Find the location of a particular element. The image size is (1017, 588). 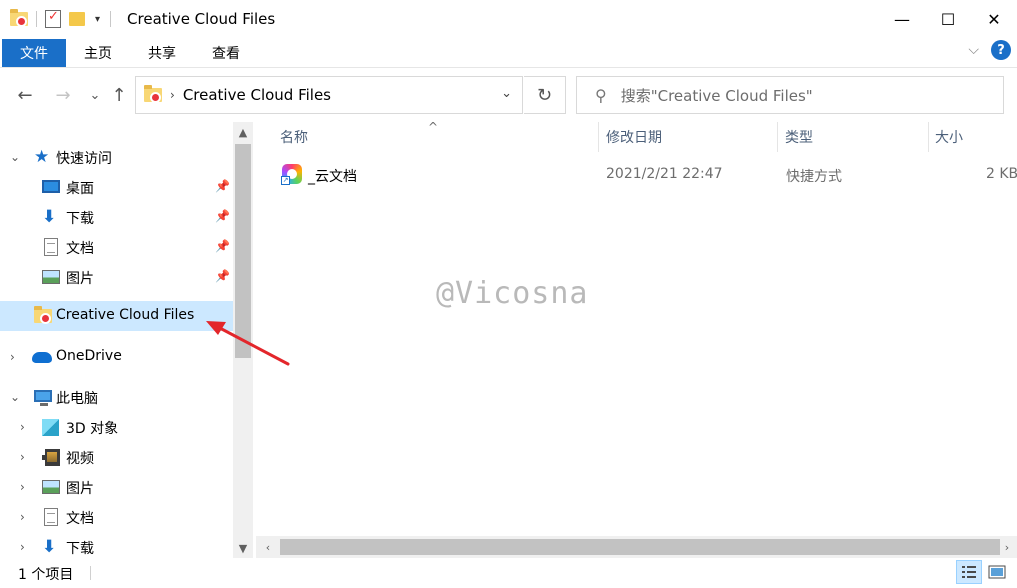

nav-item-creative-cloud-files: Creative Cloud Files is located at coordinates (116, 316).